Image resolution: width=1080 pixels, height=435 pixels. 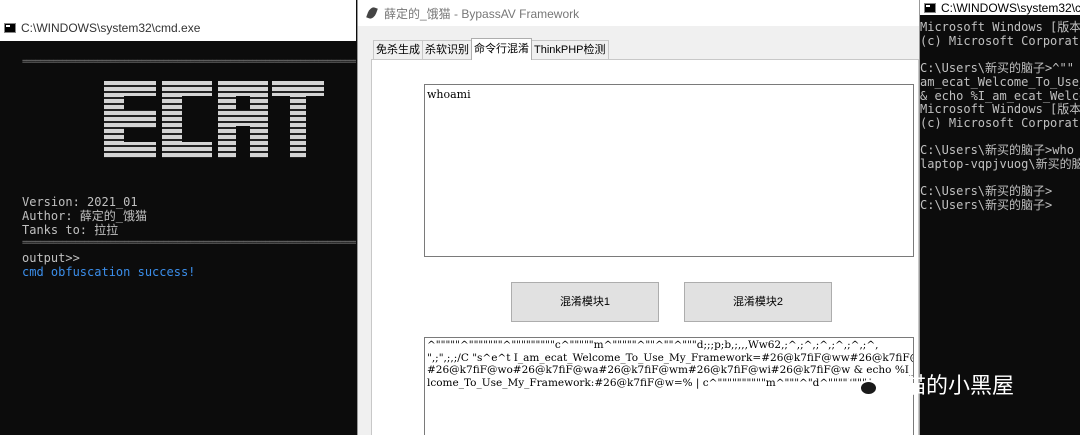 I want to click on tab-thinkphp-detect: ThinkPHP检测, so click(x=570, y=50).